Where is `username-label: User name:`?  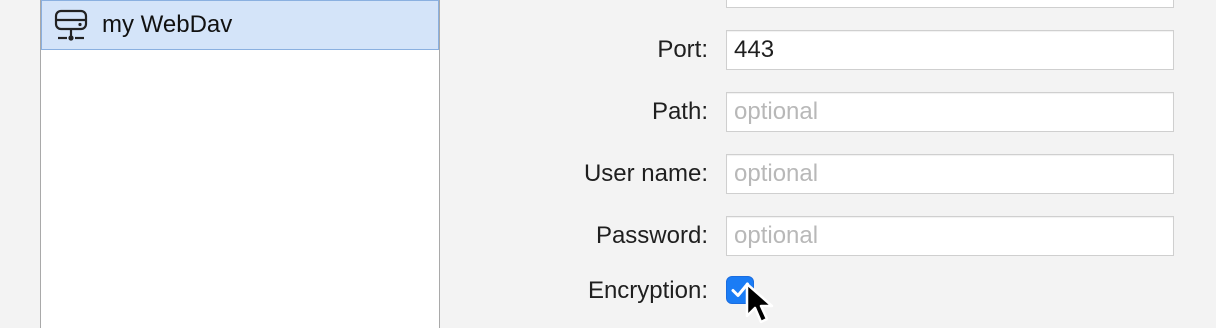 username-label: User name: is located at coordinates (645, 173).